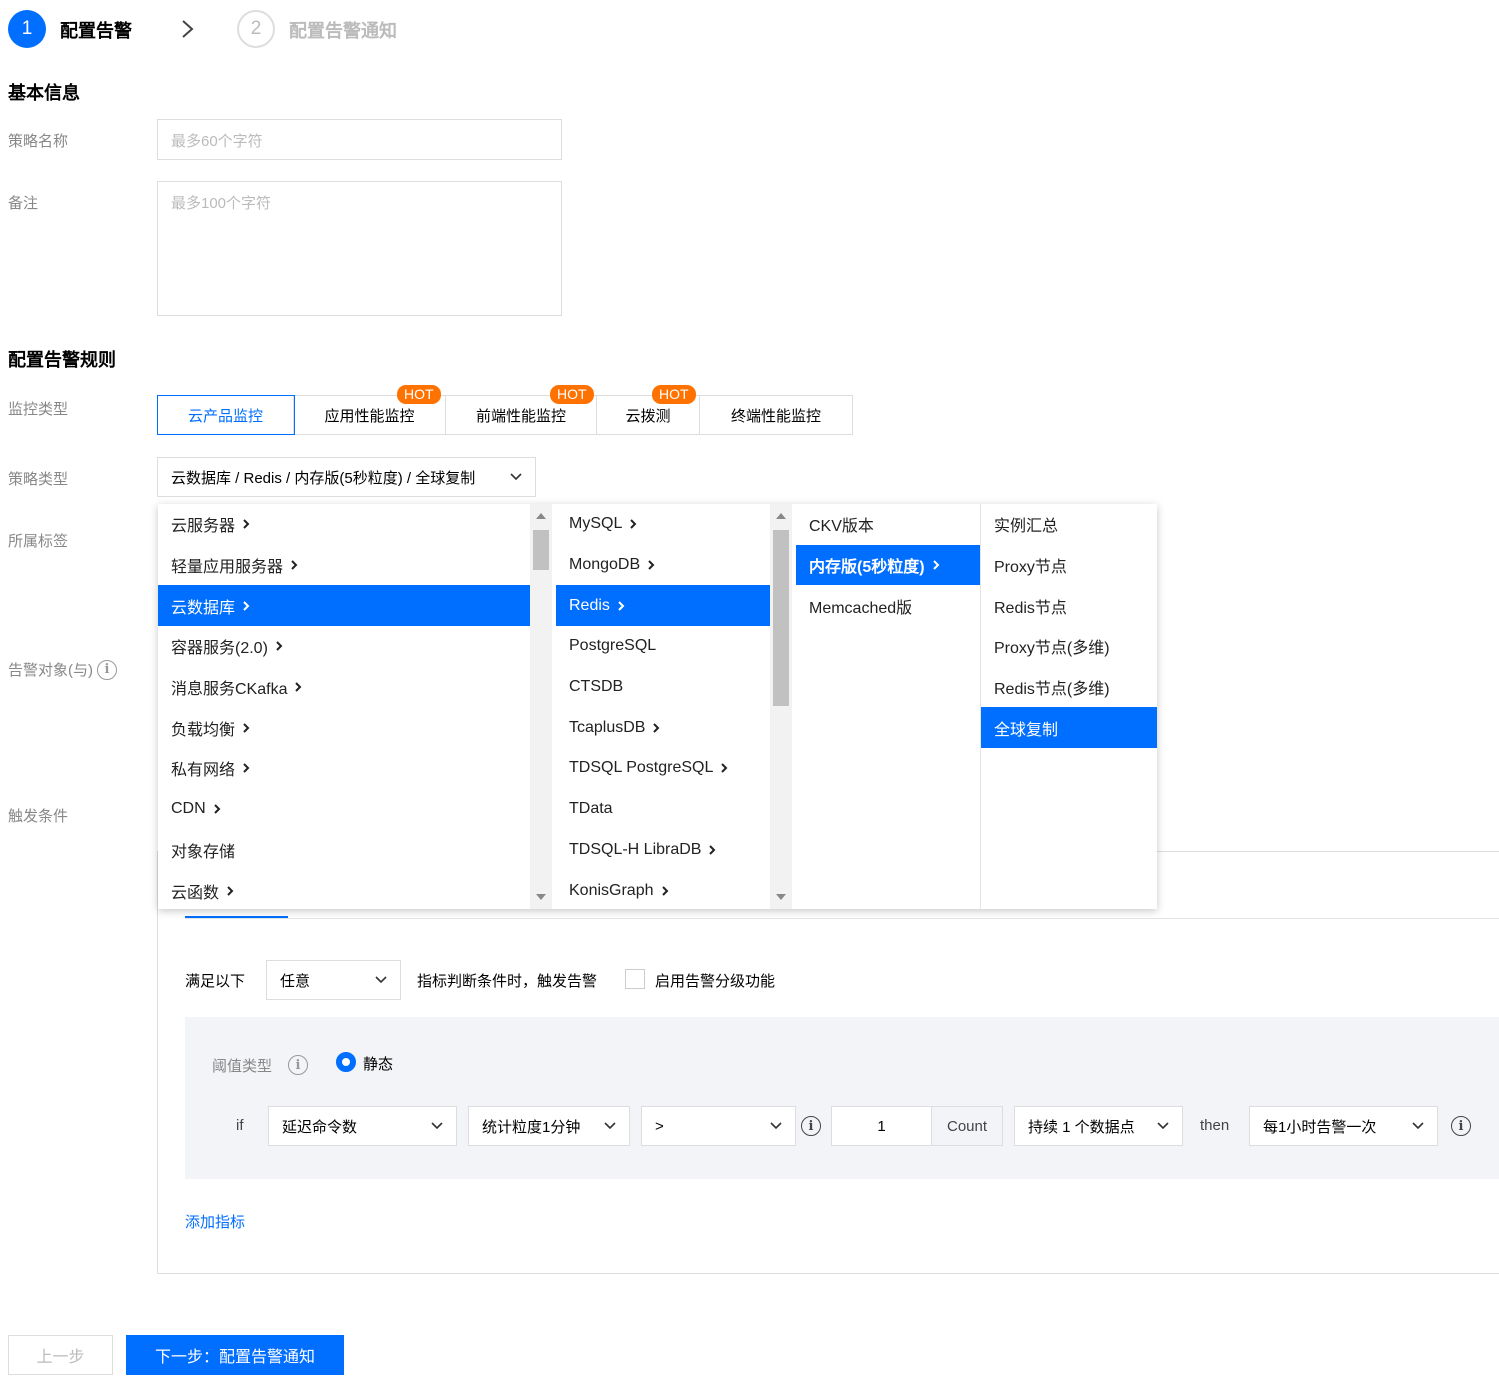 This screenshot has height=1390, width=1499. What do you see at coordinates (663, 889) in the screenshot?
I see `cascader-option: KonisGraph` at bounding box center [663, 889].